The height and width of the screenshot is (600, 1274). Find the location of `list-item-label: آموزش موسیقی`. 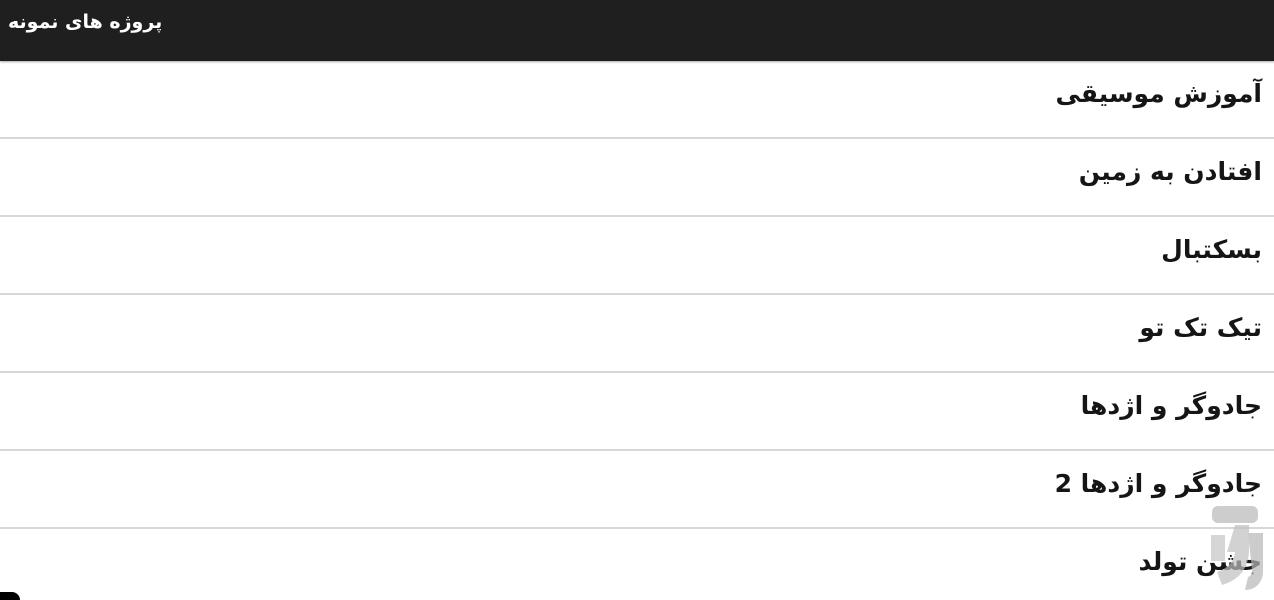

list-item-label: آموزش موسیقی is located at coordinates (1158, 93).